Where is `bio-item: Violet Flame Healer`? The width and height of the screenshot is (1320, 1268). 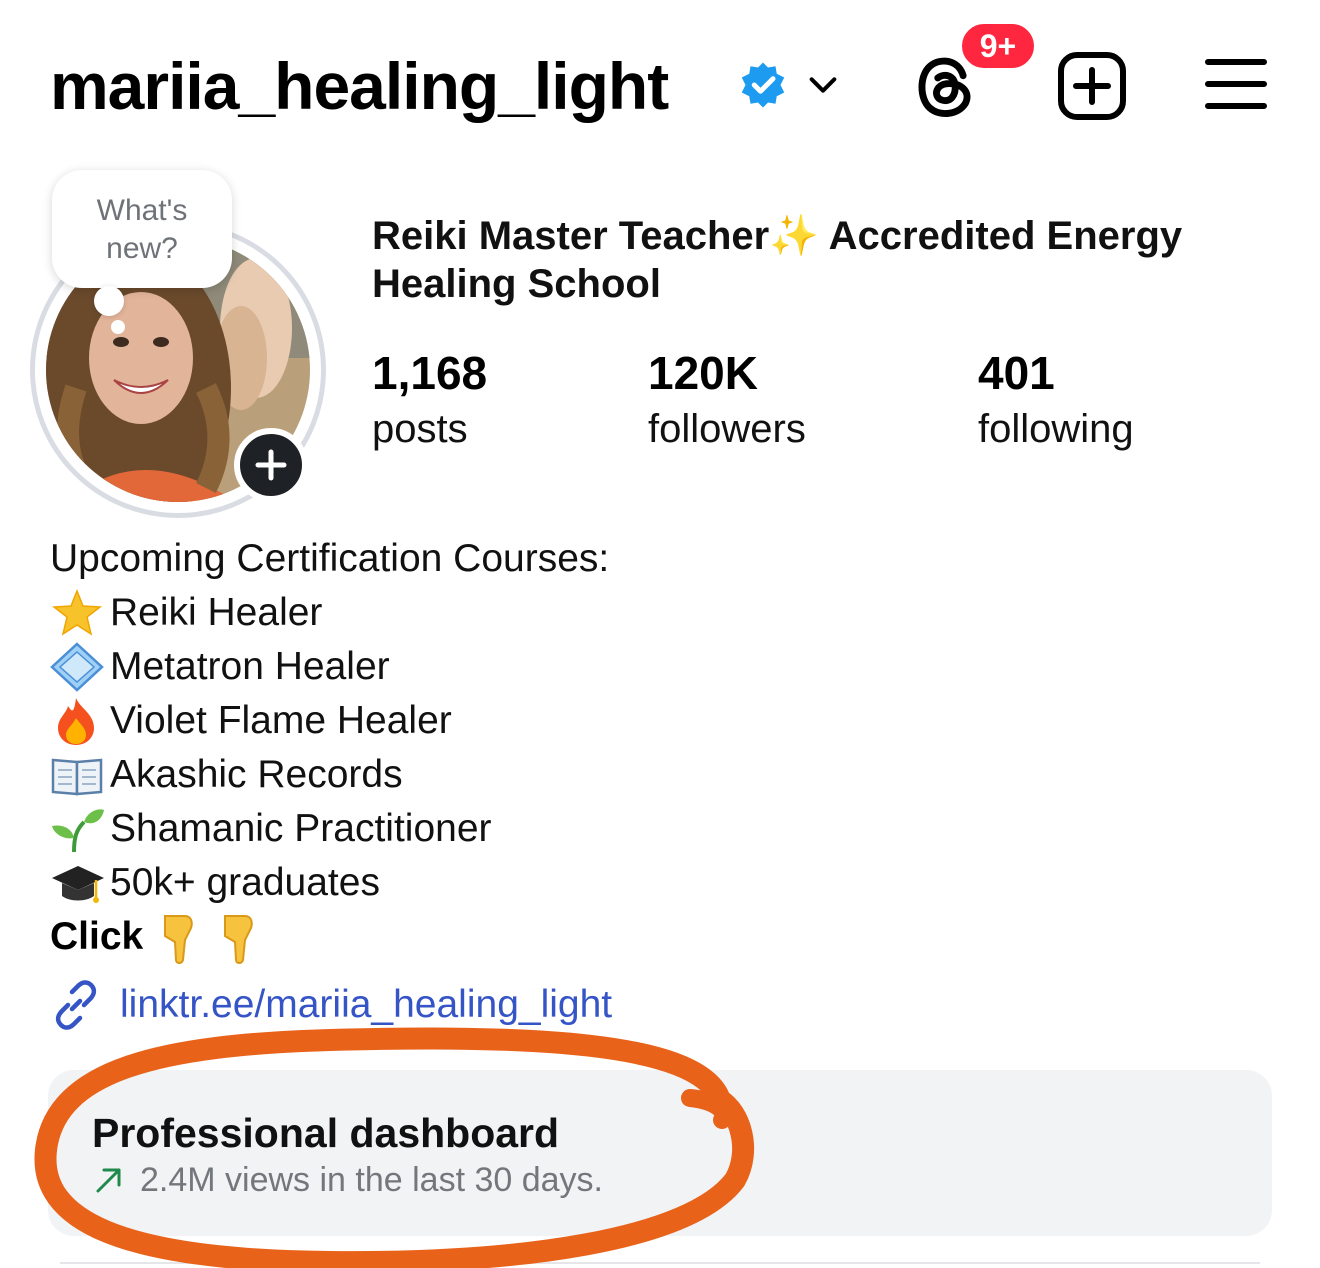
bio-item: Violet Flame Healer is located at coordinates (329, 721).